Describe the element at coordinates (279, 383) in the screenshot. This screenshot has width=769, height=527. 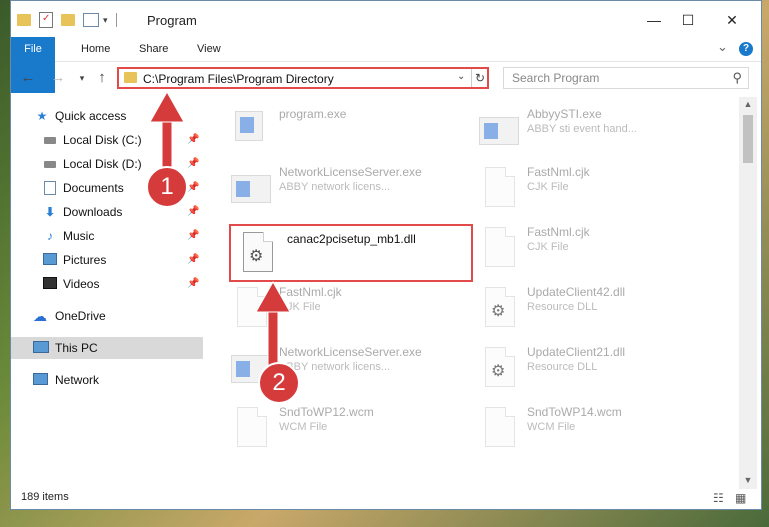
I see `callout-badge-two: 2` at that location.